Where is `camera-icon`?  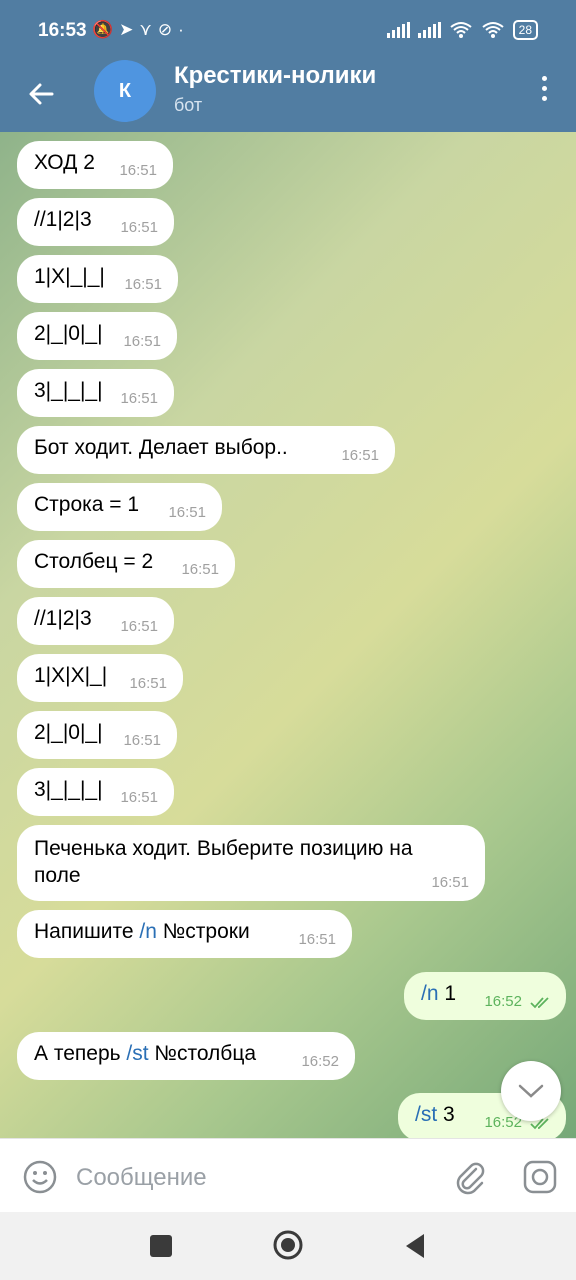 camera-icon is located at coordinates (540, 1177).